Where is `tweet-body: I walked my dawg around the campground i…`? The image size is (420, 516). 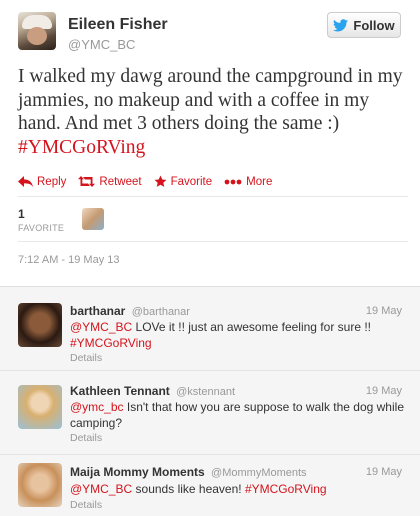 tweet-body: I walked my dawg around the campground i… is located at coordinates (210, 100).